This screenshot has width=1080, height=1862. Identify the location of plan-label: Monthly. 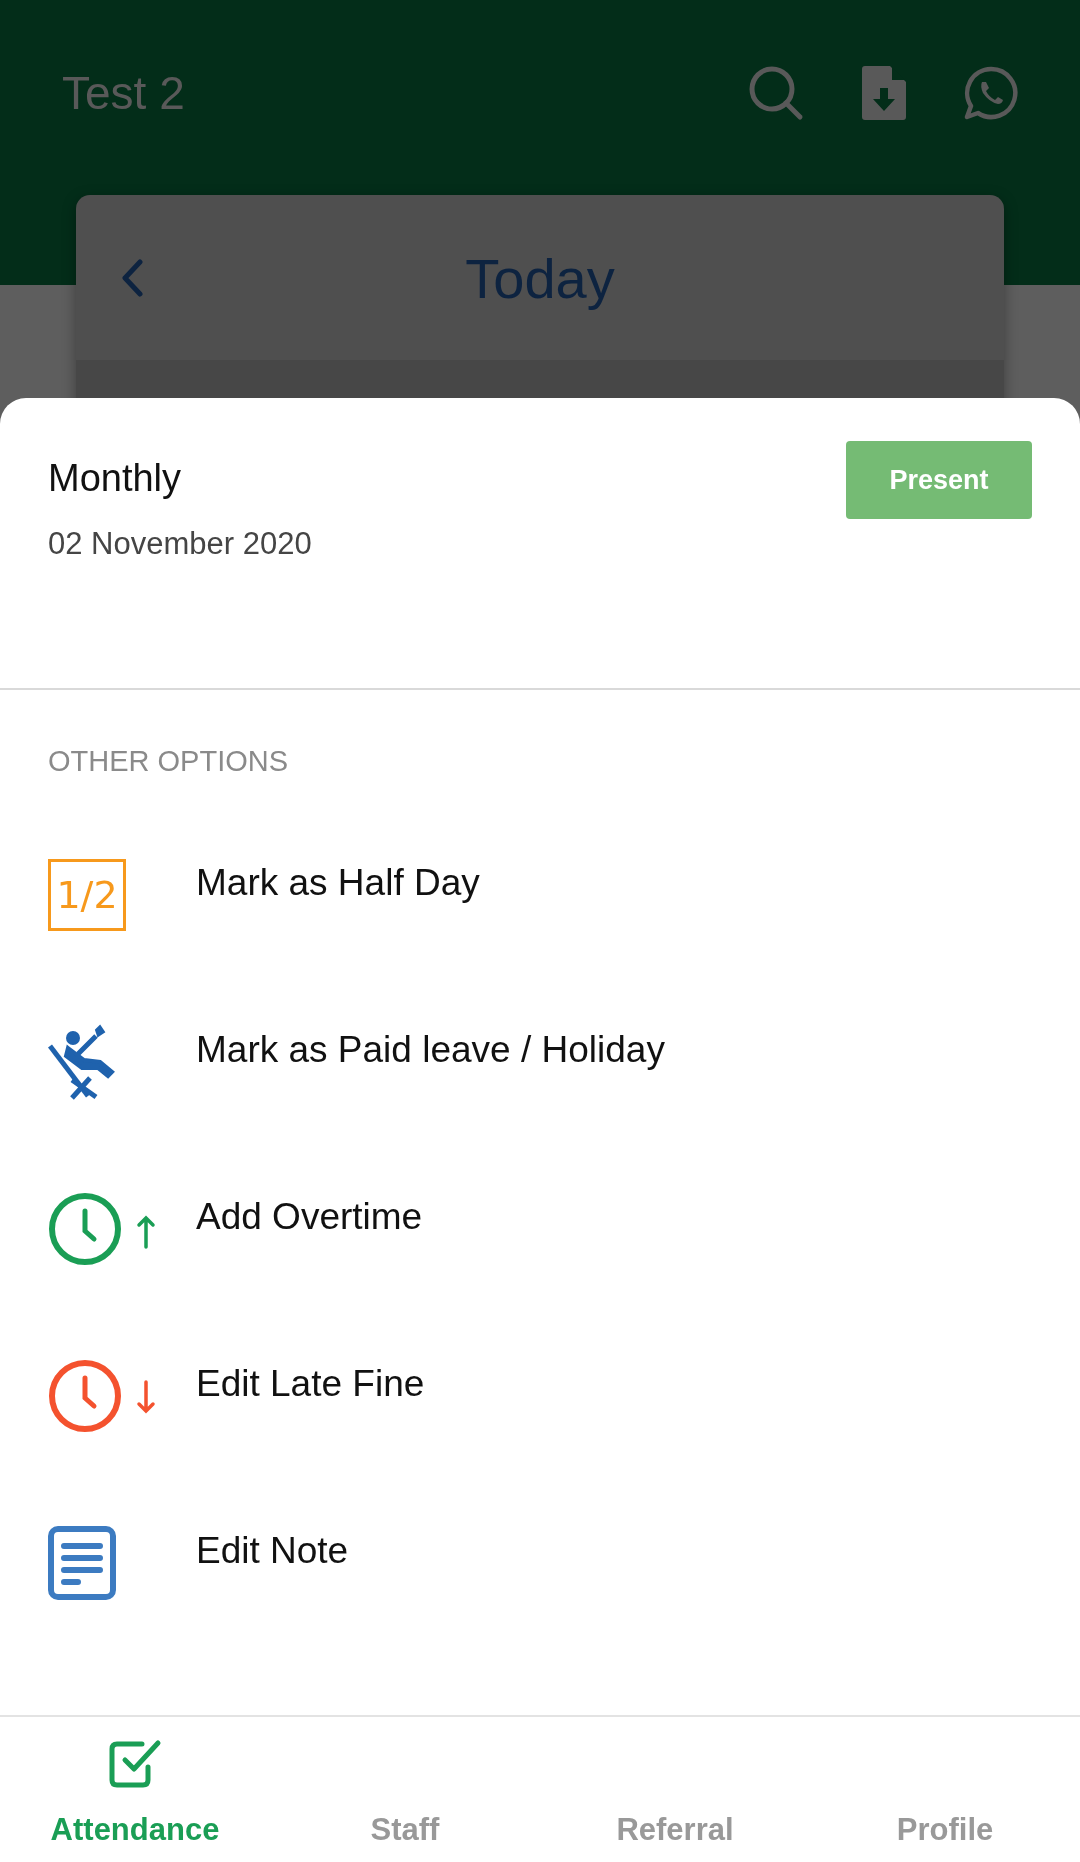
(115, 478).